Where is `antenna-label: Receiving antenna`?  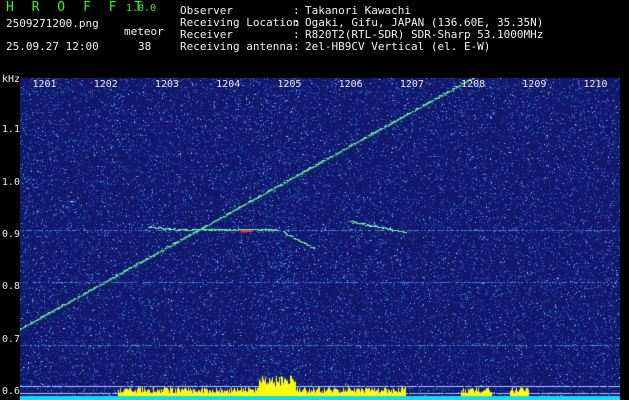 antenna-label: Receiving antenna is located at coordinates (236, 46).